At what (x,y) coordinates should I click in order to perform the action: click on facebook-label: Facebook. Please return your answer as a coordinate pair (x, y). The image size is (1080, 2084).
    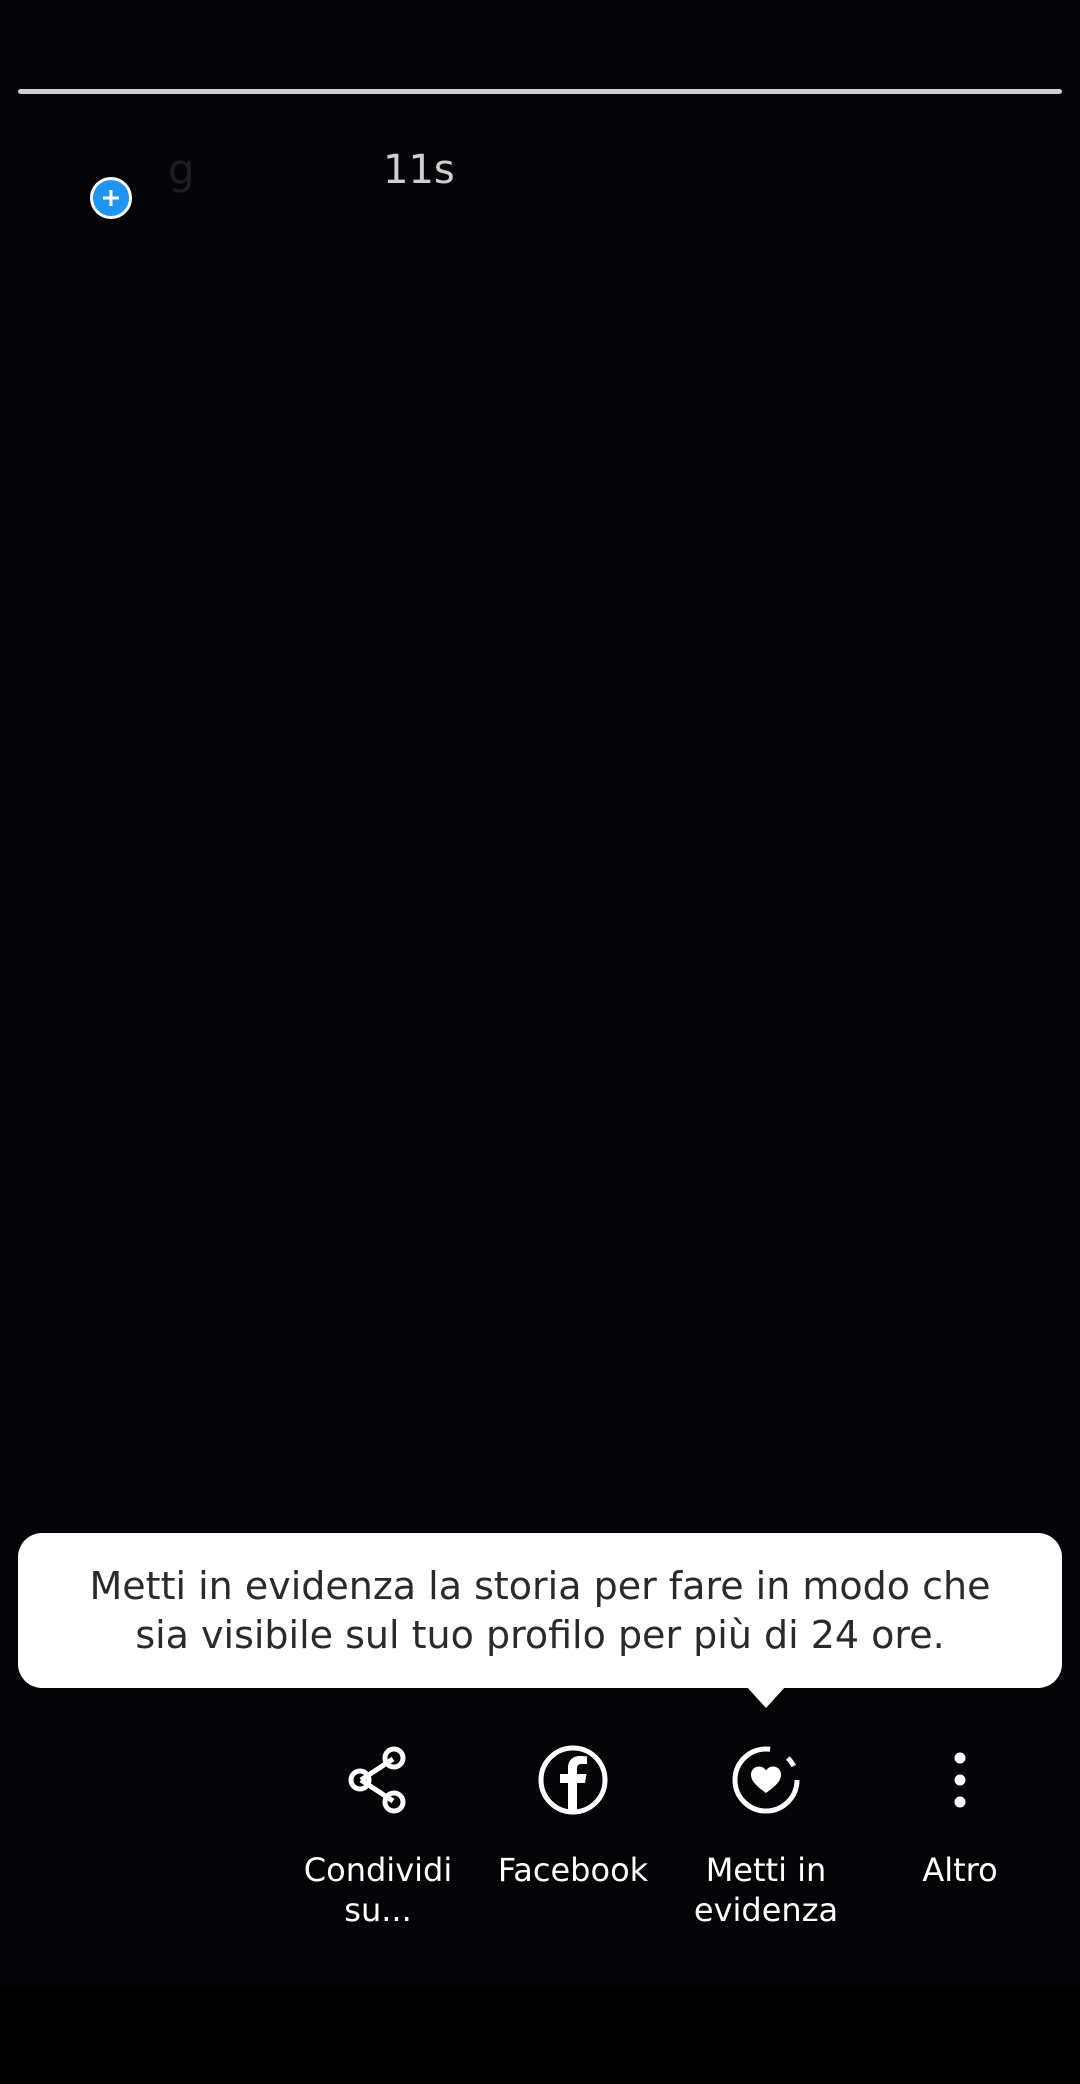
    Looking at the image, I should click on (573, 1870).